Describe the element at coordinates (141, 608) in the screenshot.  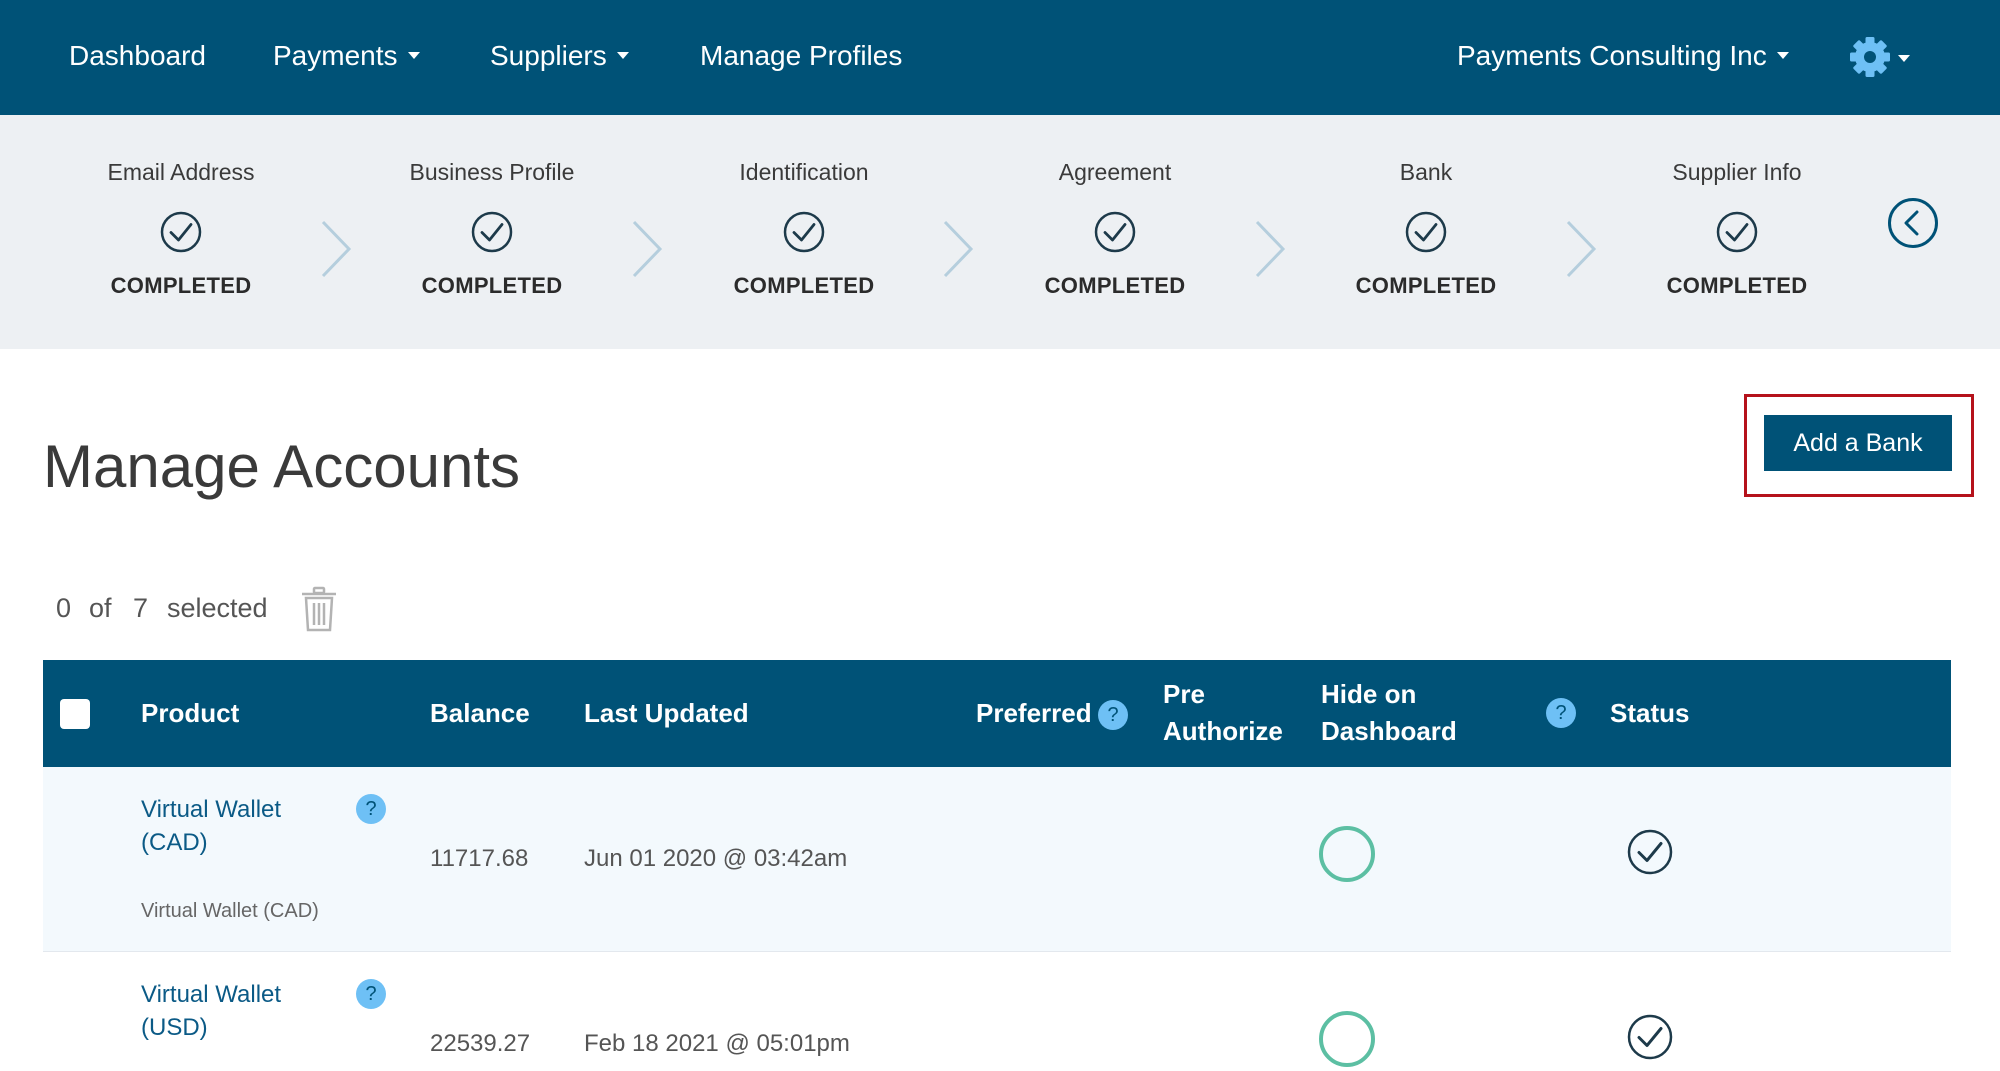
I see `total-count: 7` at that location.